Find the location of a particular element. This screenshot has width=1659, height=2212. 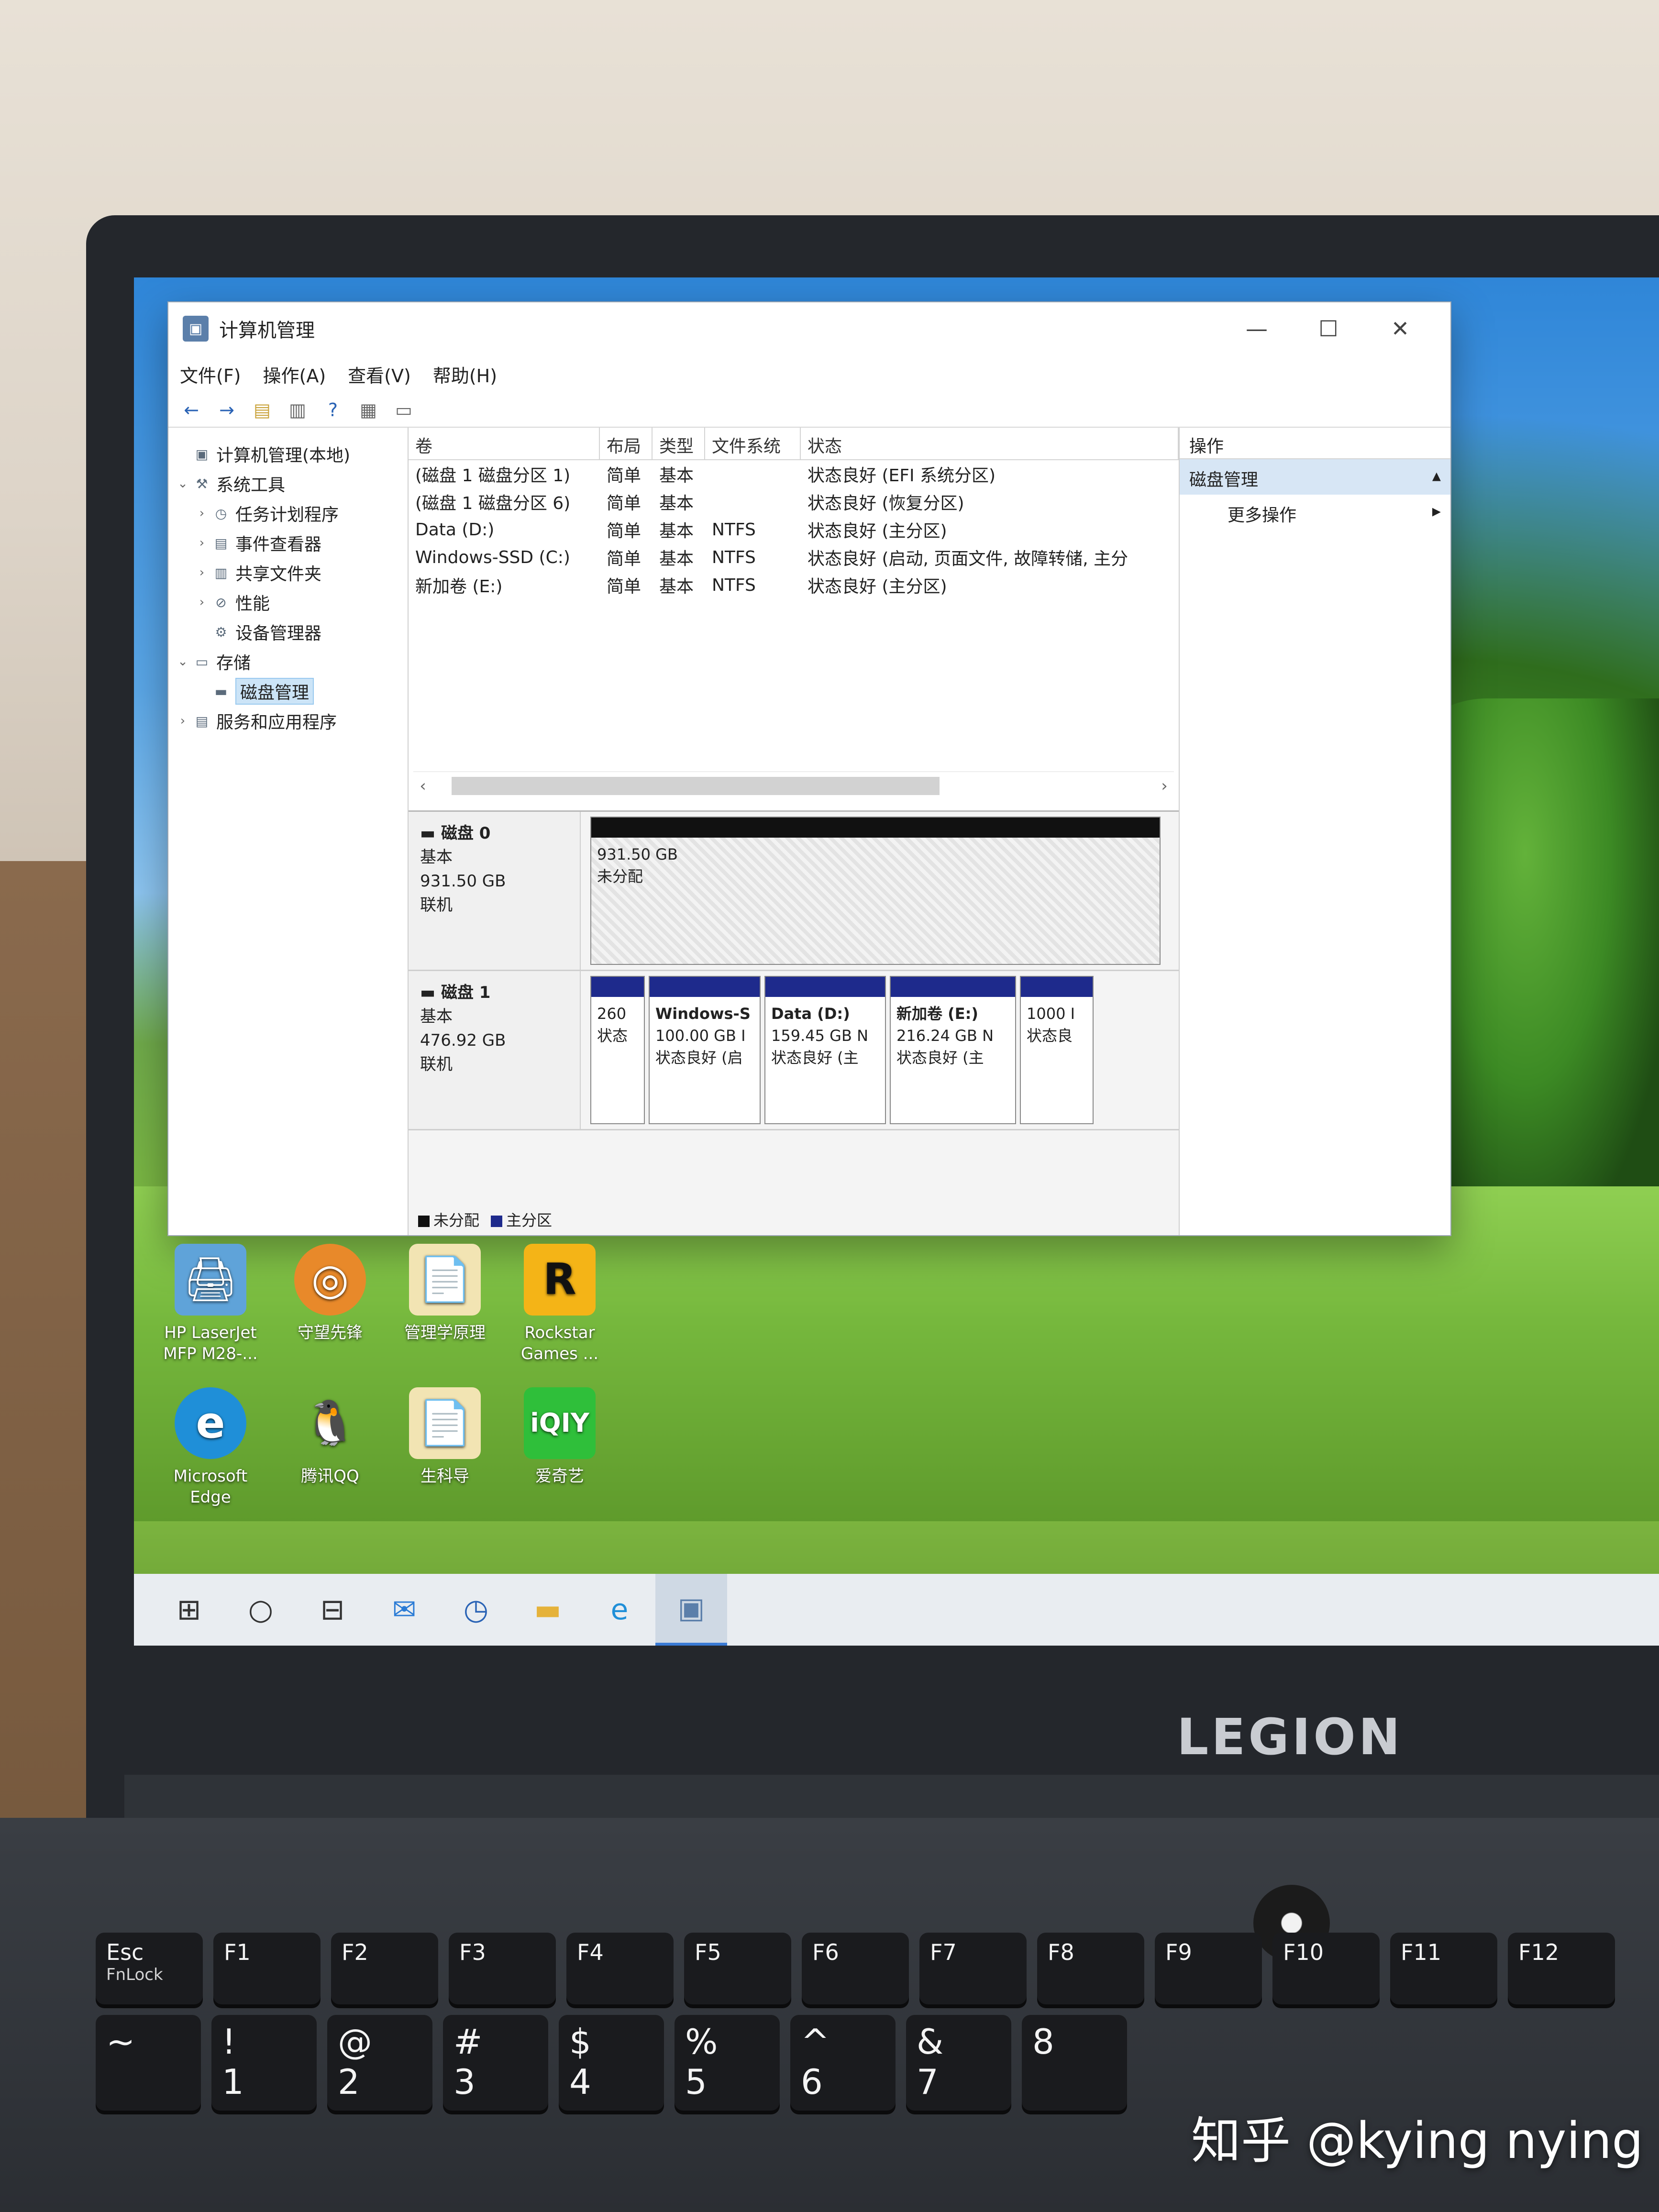

key-f1: F1 is located at coordinates (267, 1968).